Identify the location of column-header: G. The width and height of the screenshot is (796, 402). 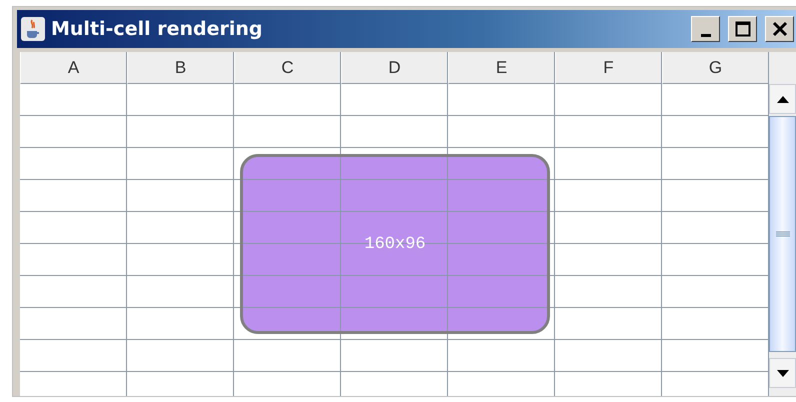
(715, 68).